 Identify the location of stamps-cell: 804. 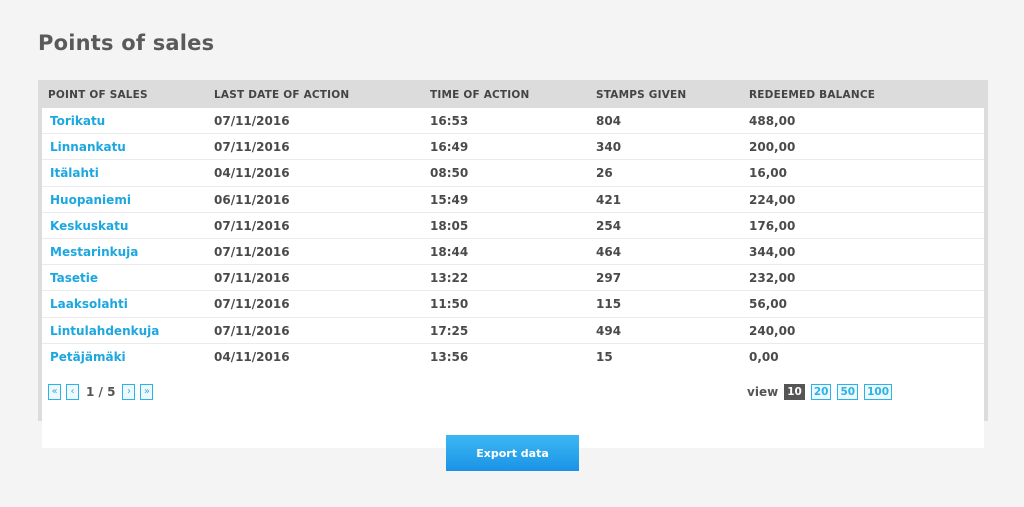
(609, 121).